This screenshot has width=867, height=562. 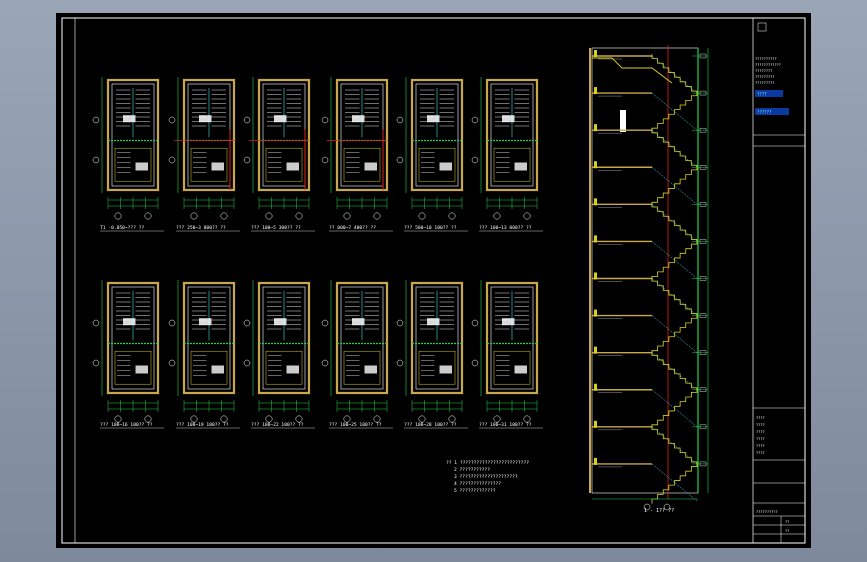 What do you see at coordinates (477, 484) in the screenshot?
I see `note-line: 4 ???????????????` at bounding box center [477, 484].